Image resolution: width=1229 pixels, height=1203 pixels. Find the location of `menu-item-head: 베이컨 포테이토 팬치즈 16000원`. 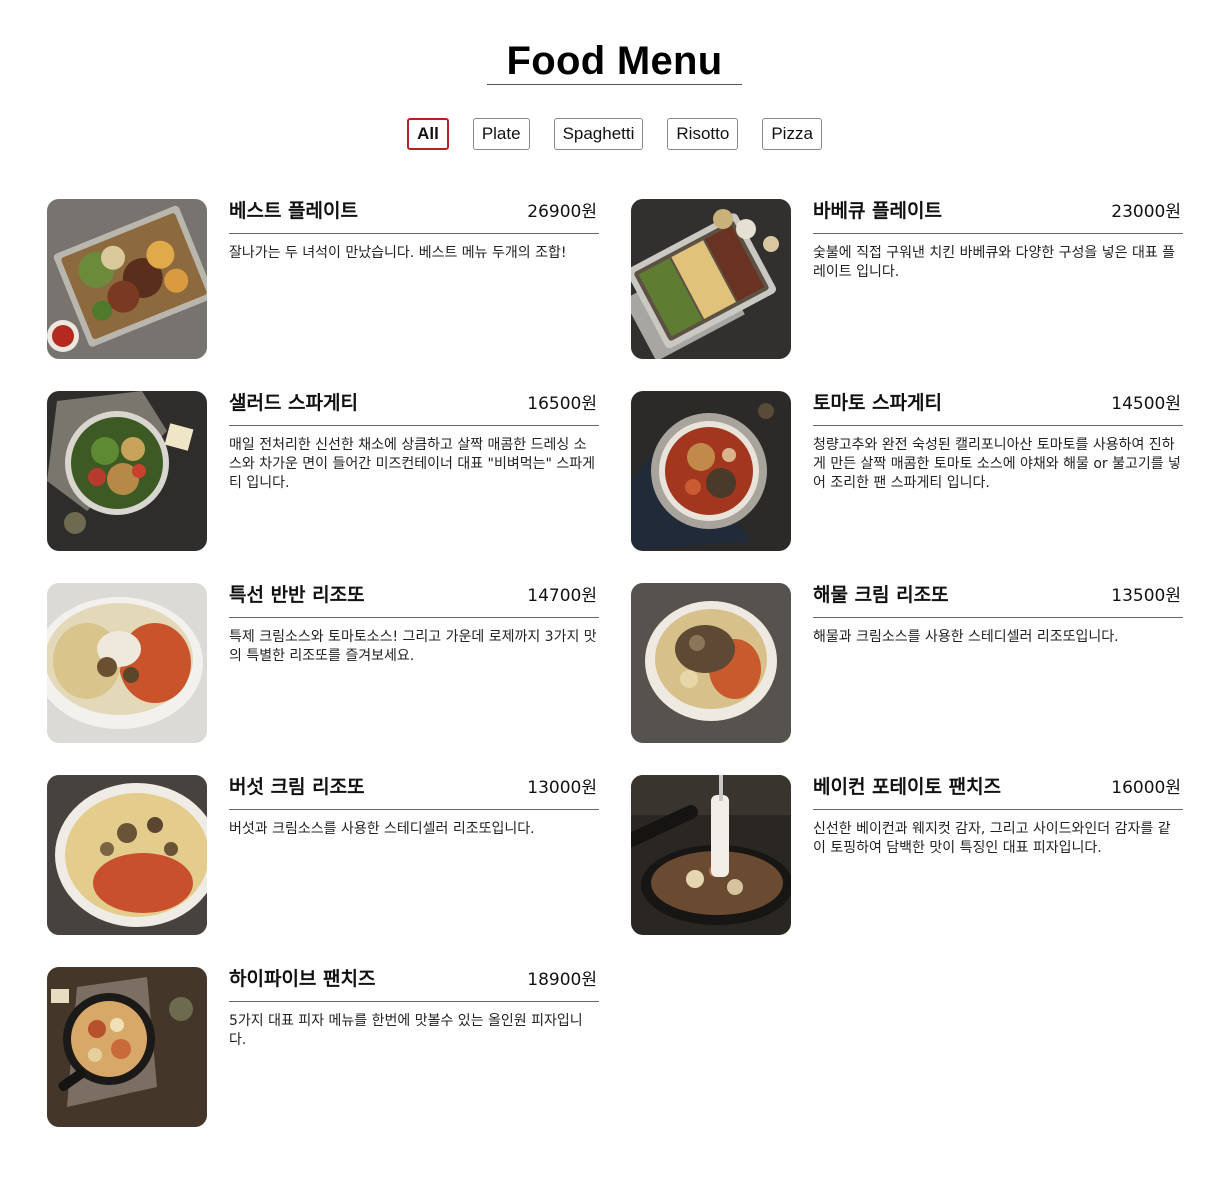

menu-item-head: 베이컨 포테이토 팬치즈 16000원 is located at coordinates (998, 792).